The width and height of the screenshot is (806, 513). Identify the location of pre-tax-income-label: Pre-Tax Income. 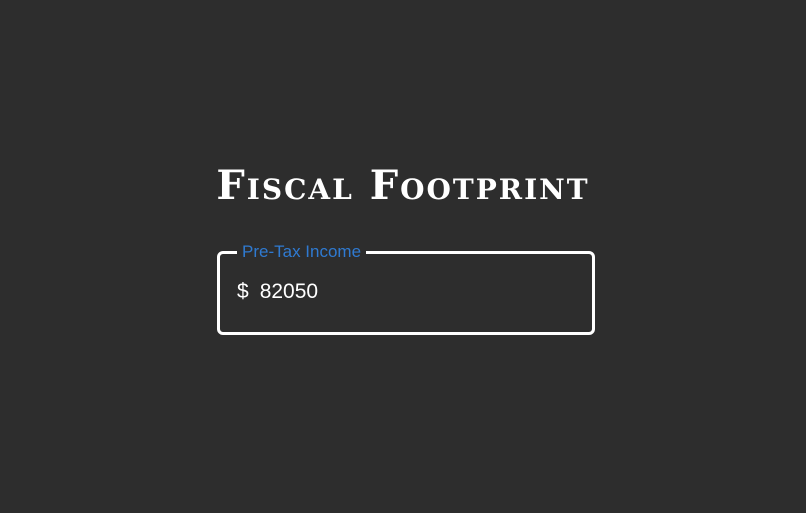
(302, 251).